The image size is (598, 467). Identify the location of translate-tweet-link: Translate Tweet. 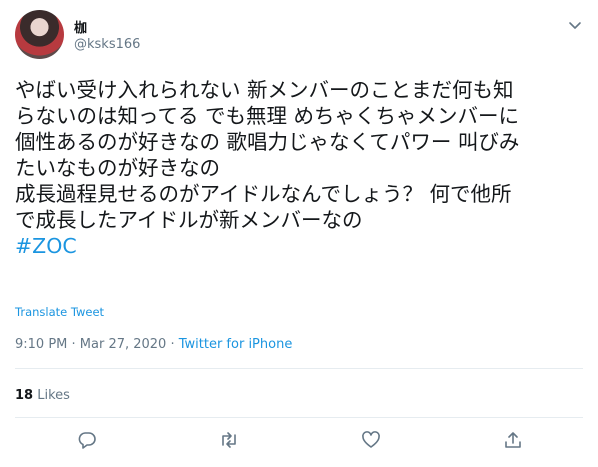
(59, 312).